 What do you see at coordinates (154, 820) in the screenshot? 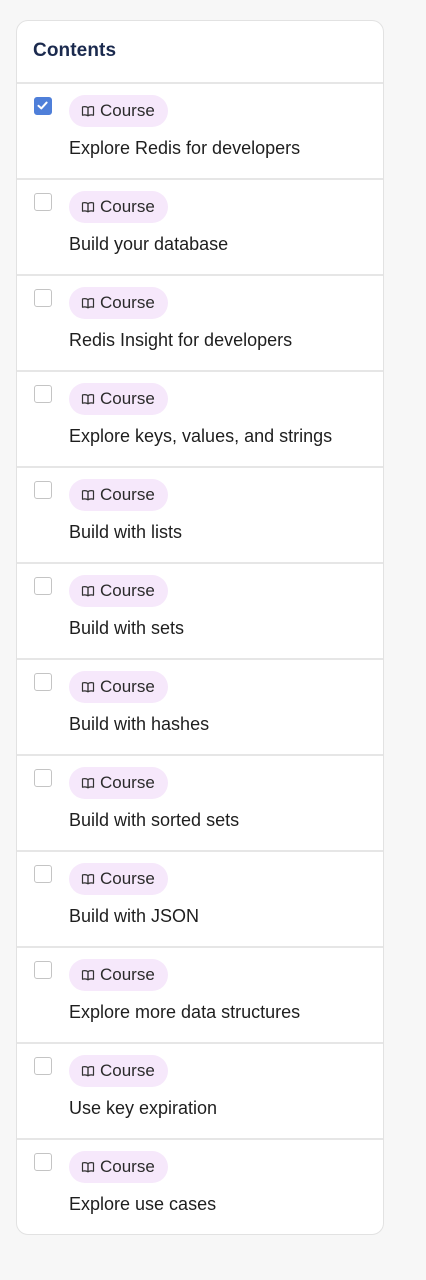
I see `course-title: Build with sorted sets` at bounding box center [154, 820].